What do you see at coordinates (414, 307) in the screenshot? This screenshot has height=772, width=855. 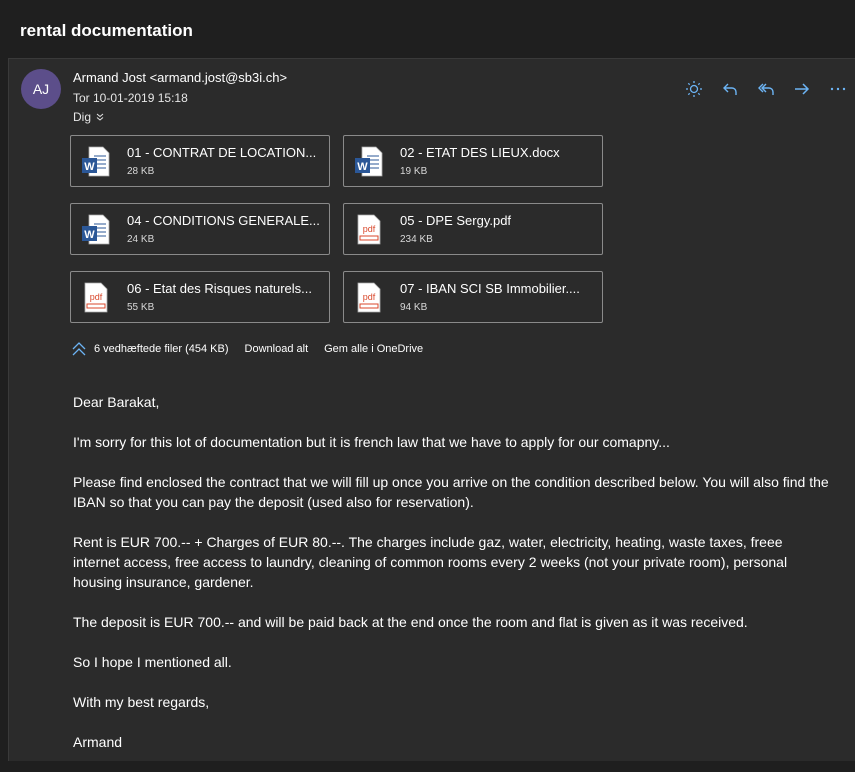 I see `attachment-size: 94 KB` at bounding box center [414, 307].